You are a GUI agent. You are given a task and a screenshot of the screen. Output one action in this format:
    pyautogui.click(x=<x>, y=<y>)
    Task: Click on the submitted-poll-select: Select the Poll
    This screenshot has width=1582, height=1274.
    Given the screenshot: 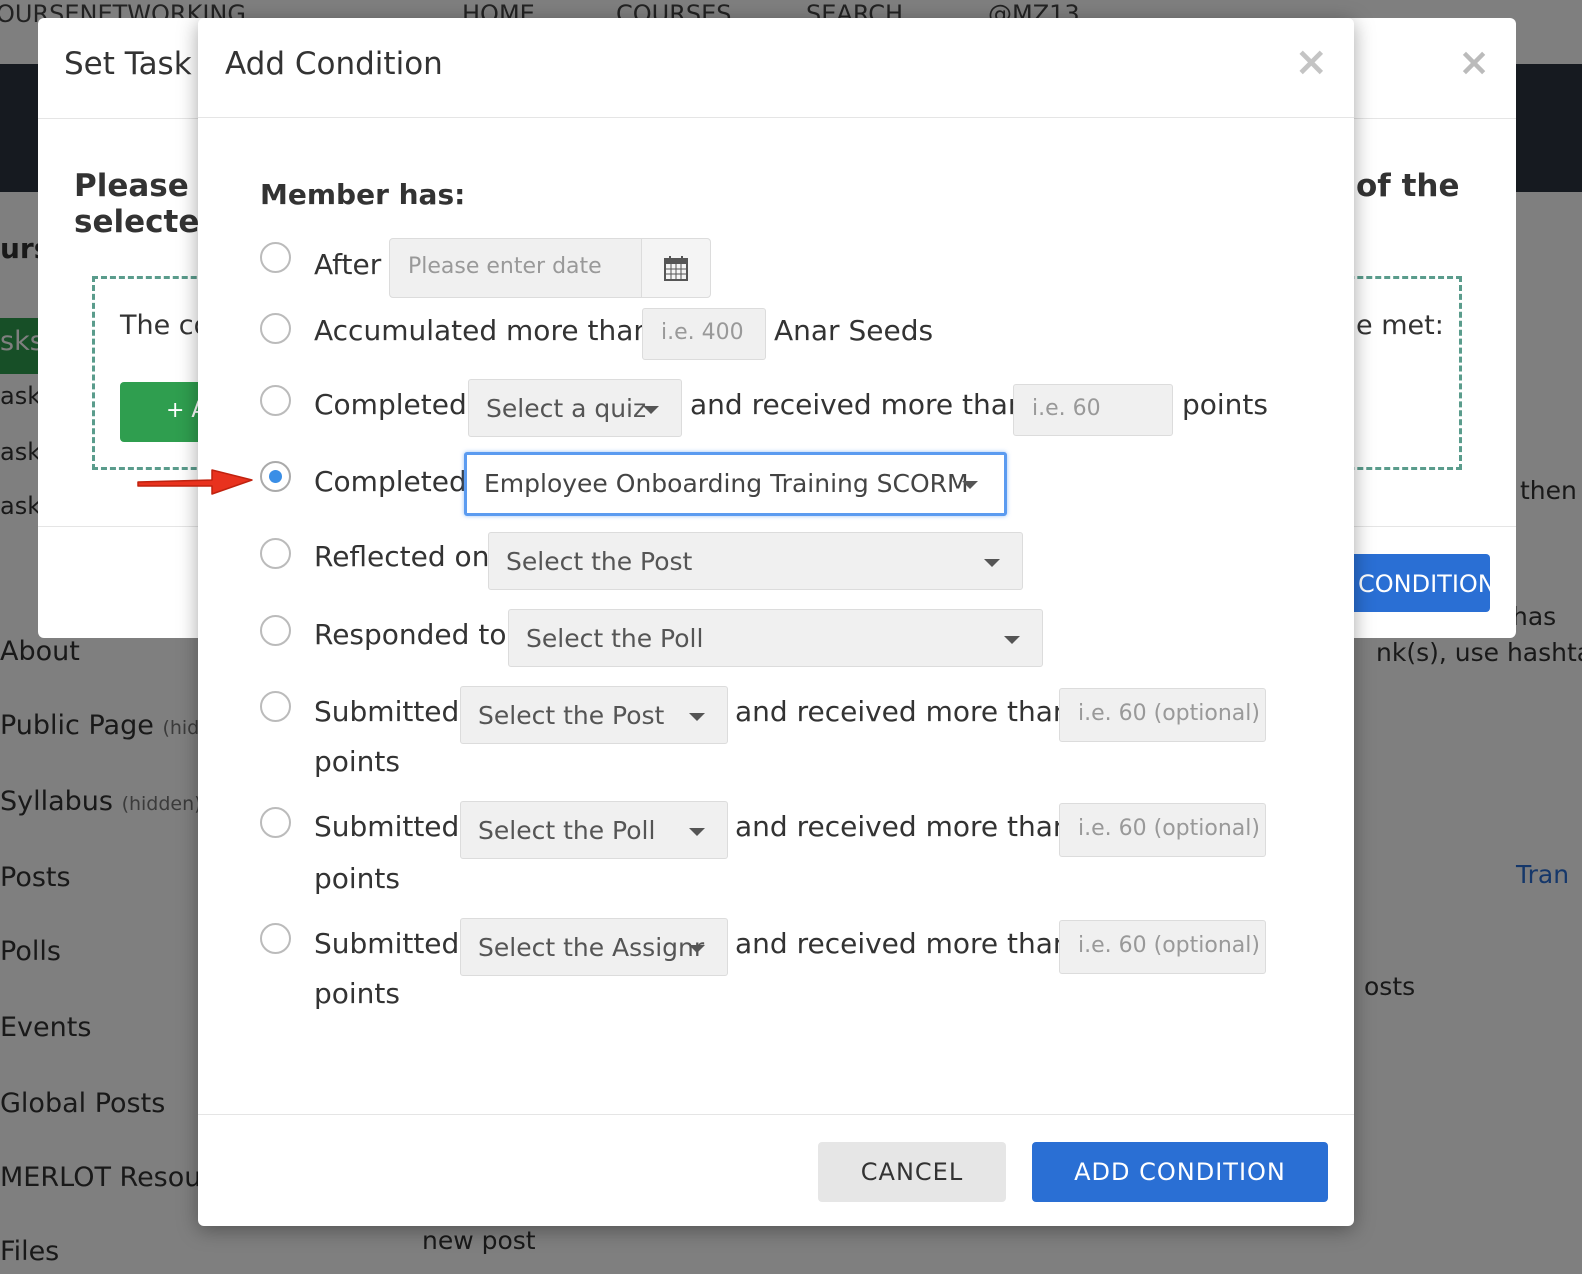 What is the action you would take?
    pyautogui.click(x=594, y=830)
    